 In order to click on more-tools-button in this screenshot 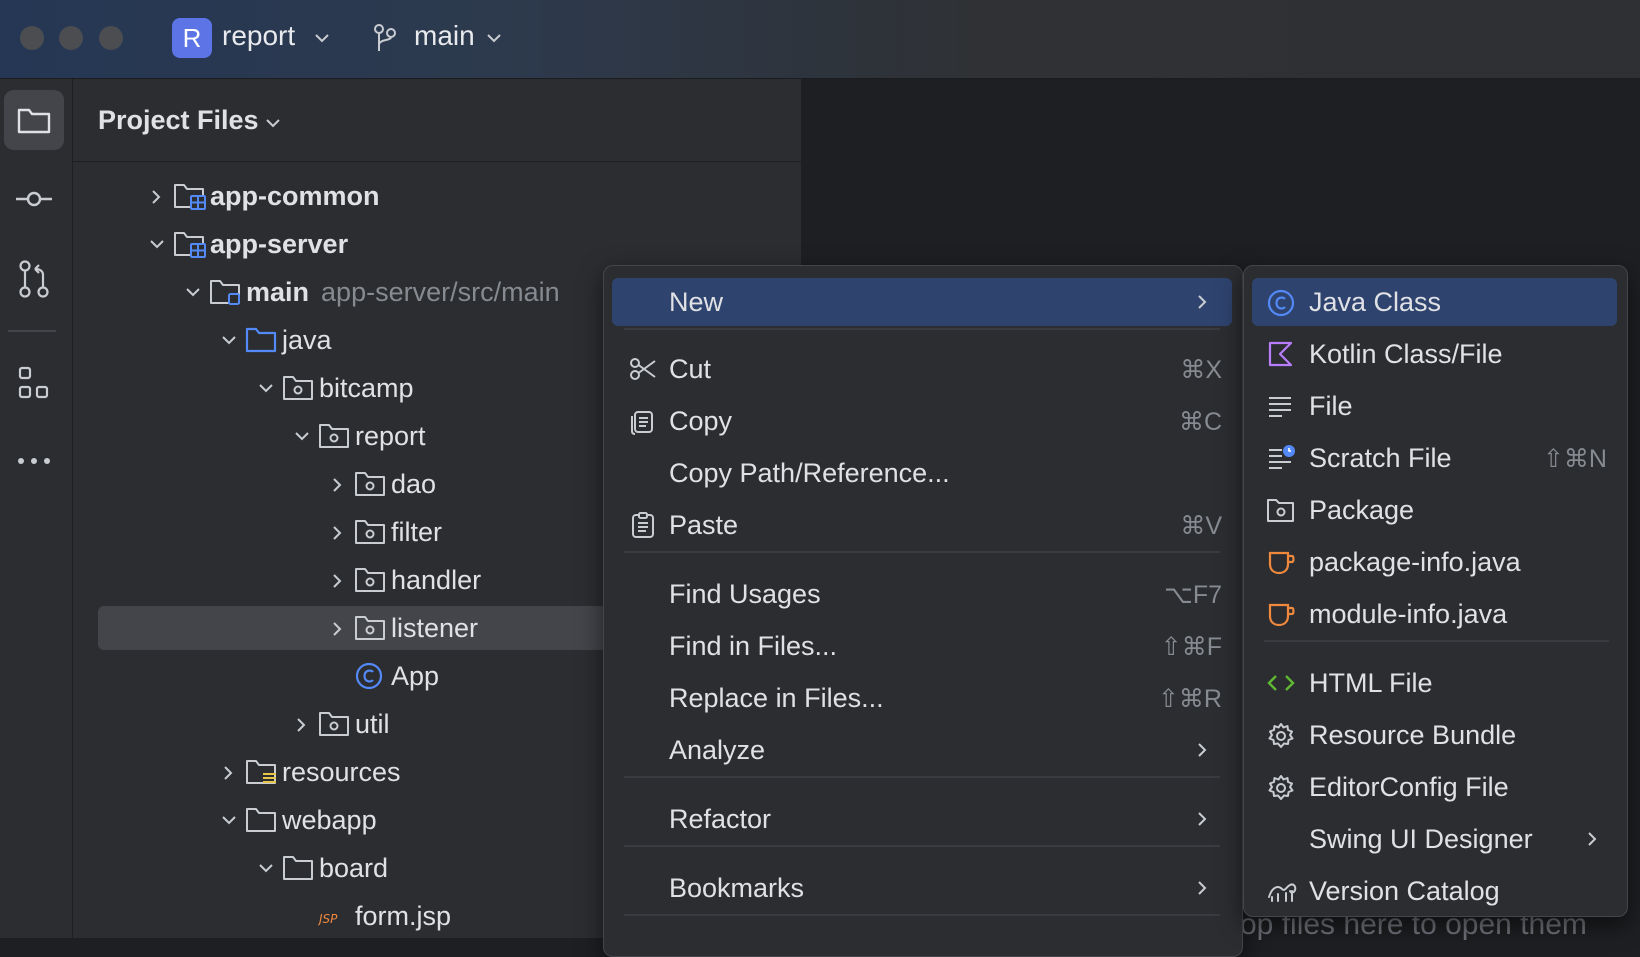, I will do `click(34, 461)`.